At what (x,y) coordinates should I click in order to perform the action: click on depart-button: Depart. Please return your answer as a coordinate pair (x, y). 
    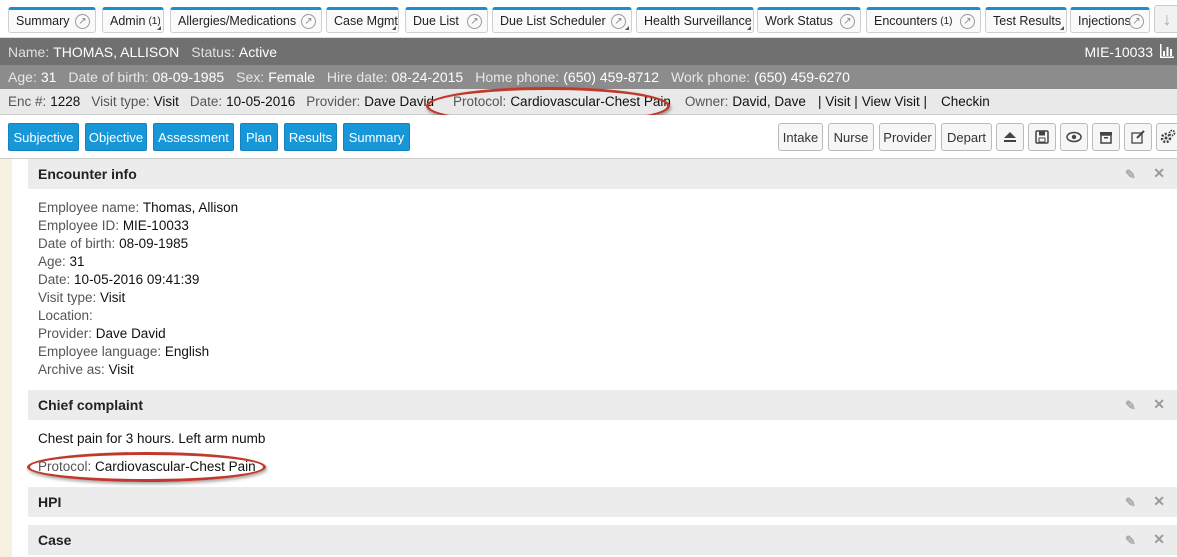
    Looking at the image, I should click on (966, 137).